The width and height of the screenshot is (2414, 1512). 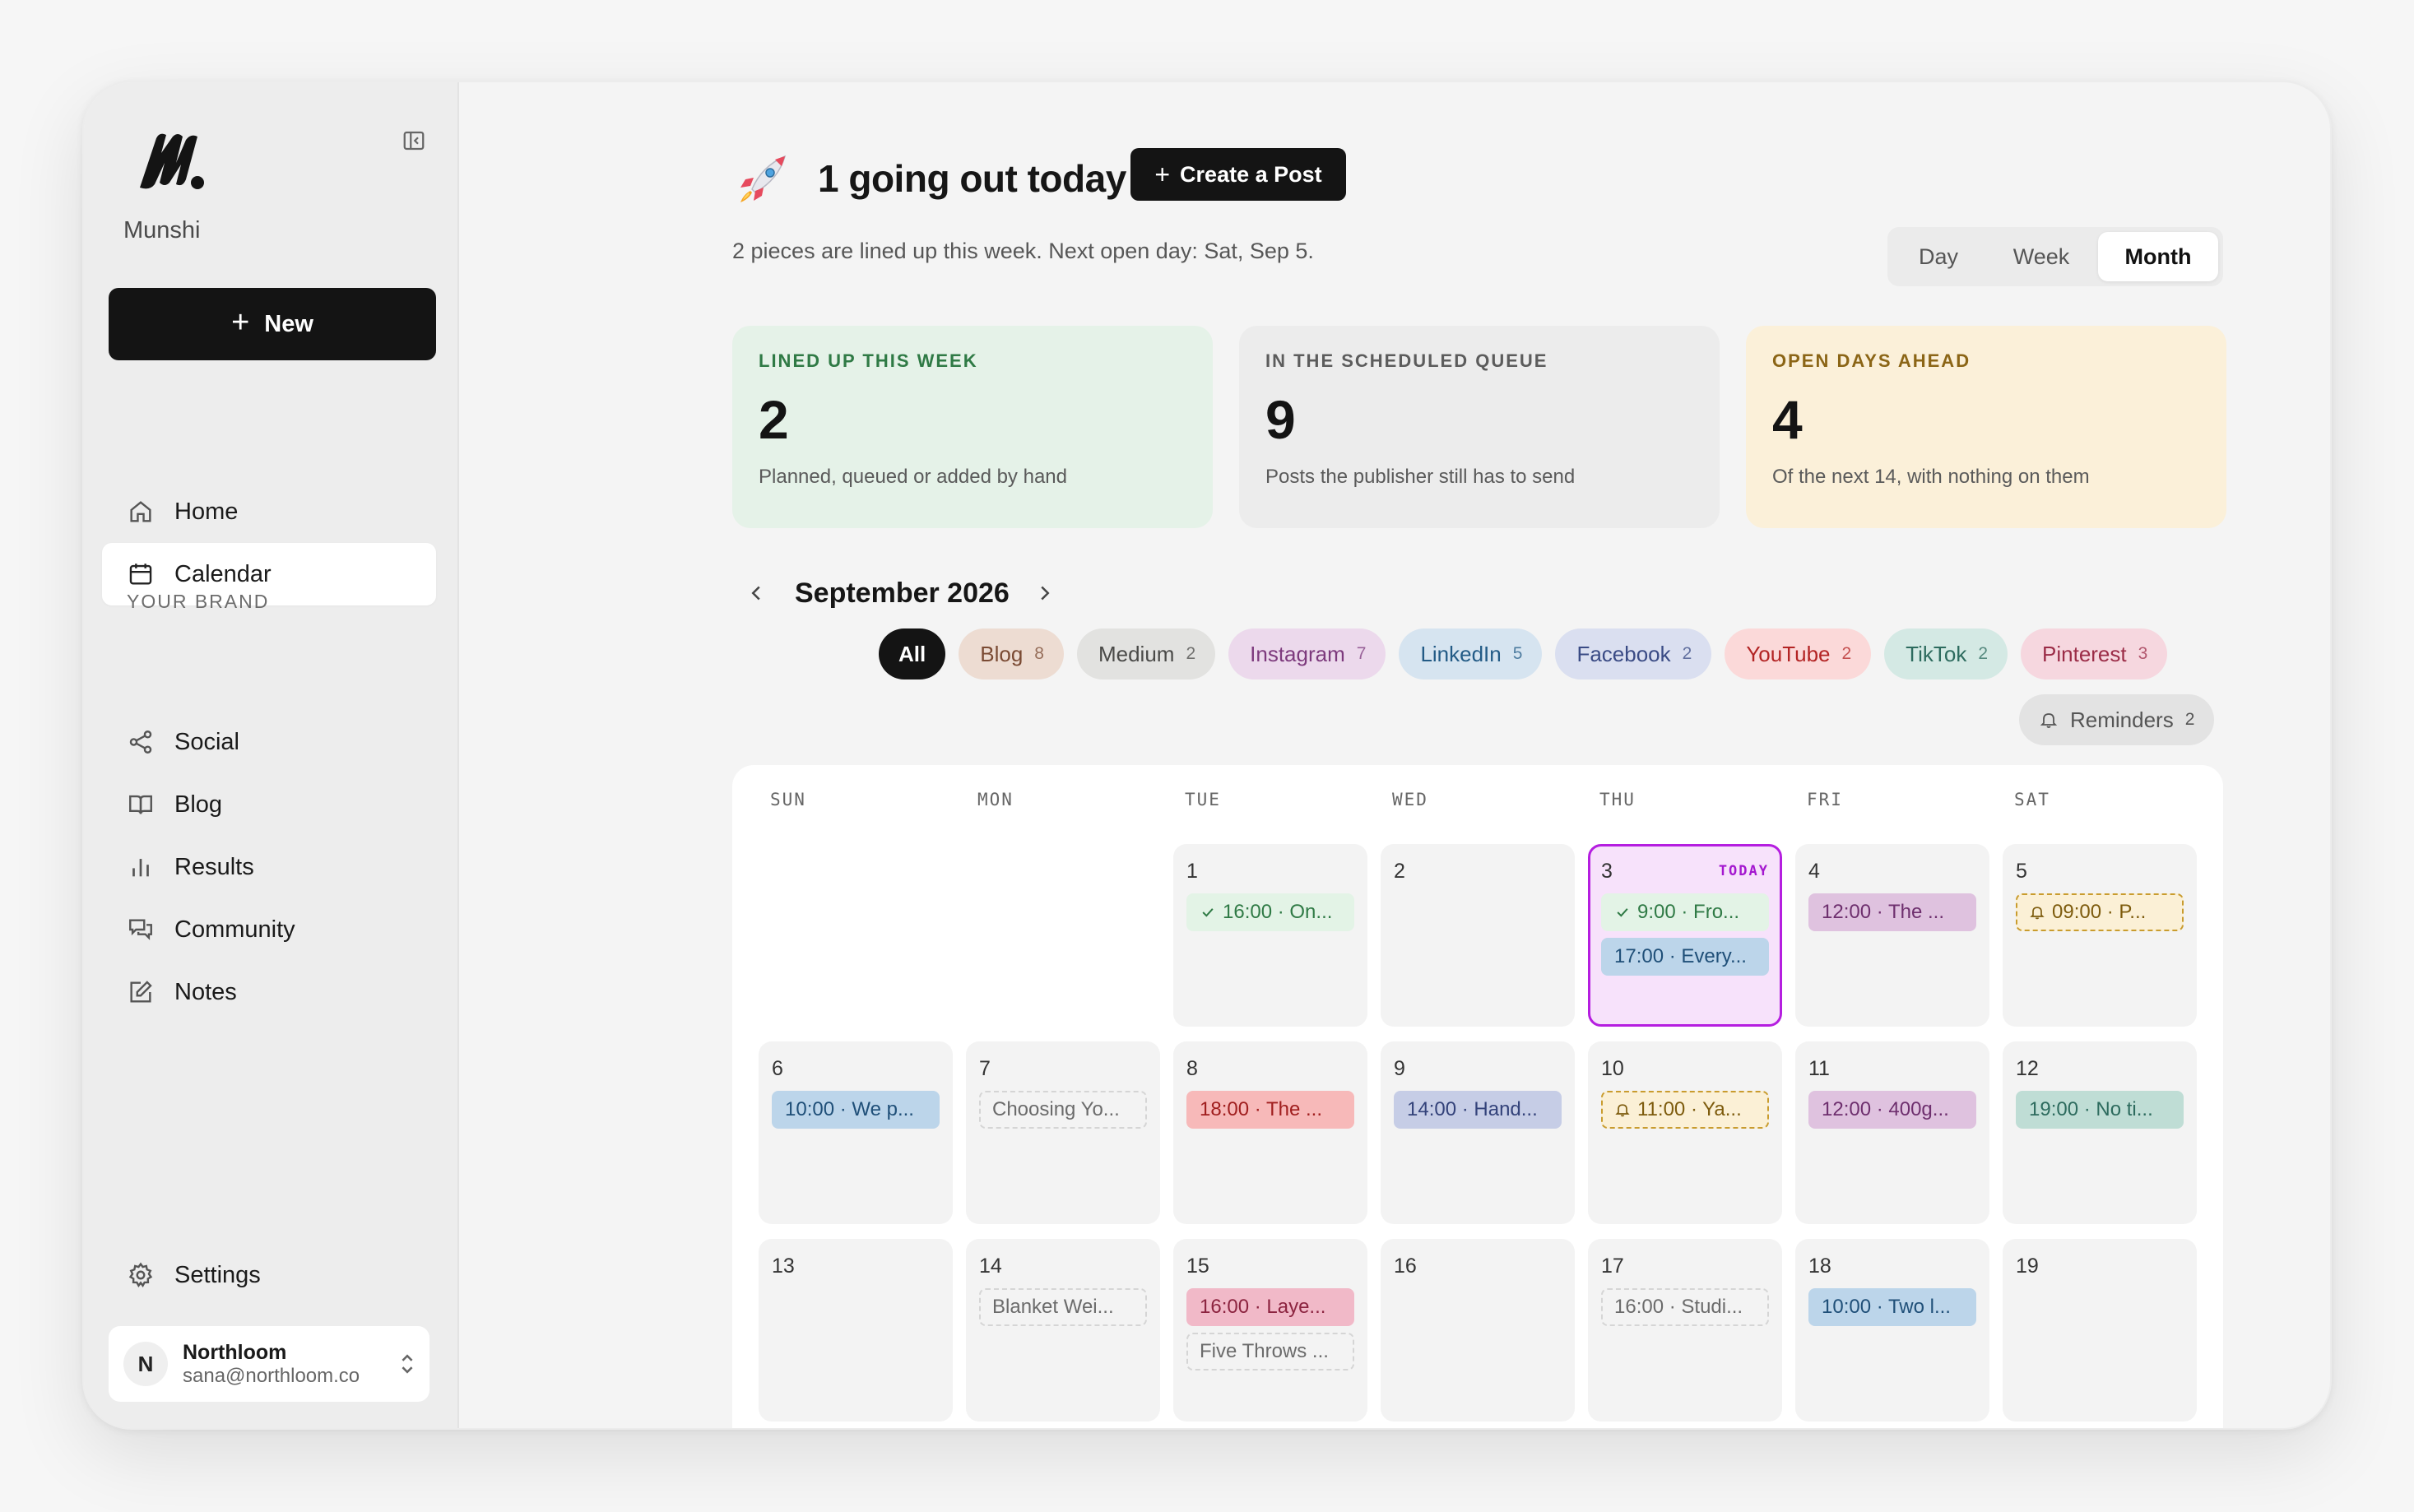 I want to click on home-icon, so click(x=140, y=511).